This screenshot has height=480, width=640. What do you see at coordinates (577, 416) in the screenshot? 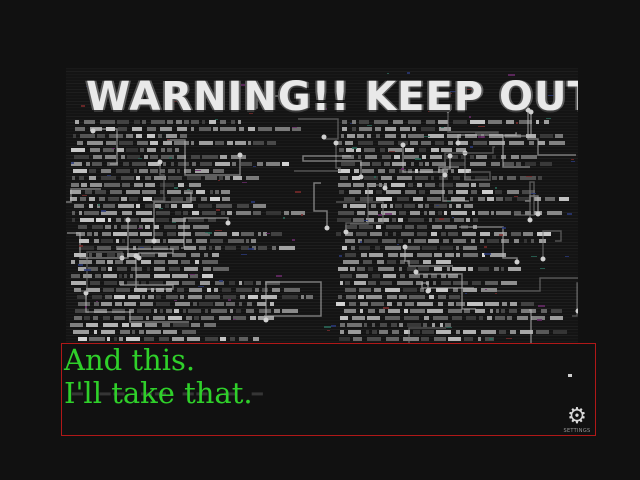
I see `gear-icon: ⚙` at bounding box center [577, 416].